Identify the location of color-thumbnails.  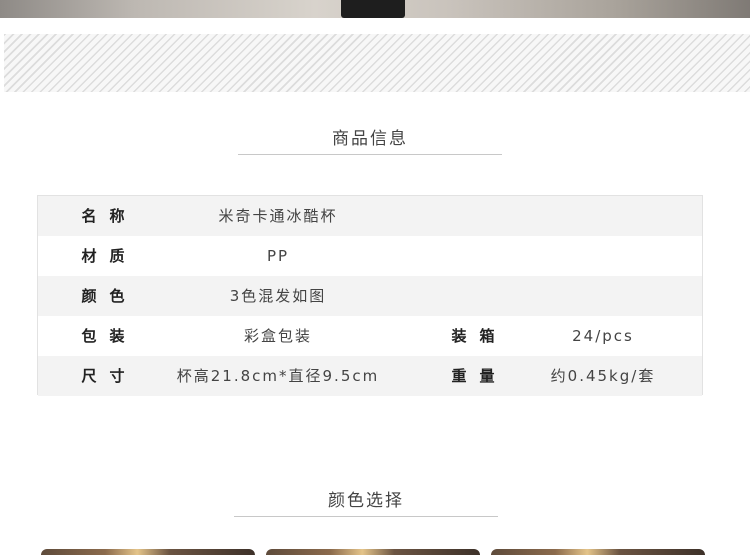
(375, 552).